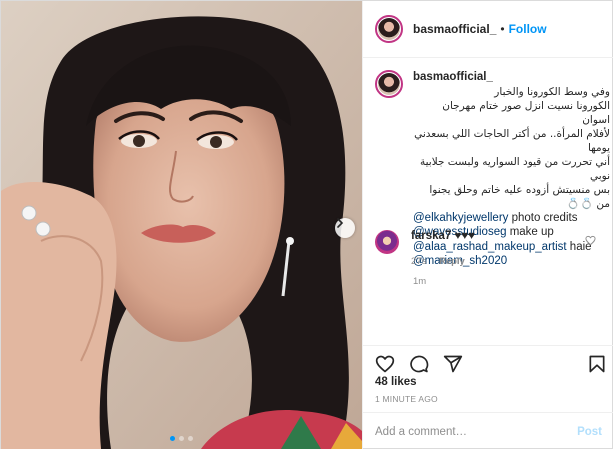 This screenshot has width=613, height=449. What do you see at coordinates (510, 261) in the screenshot?
I see `comment-meta: 27s Reply` at bounding box center [510, 261].